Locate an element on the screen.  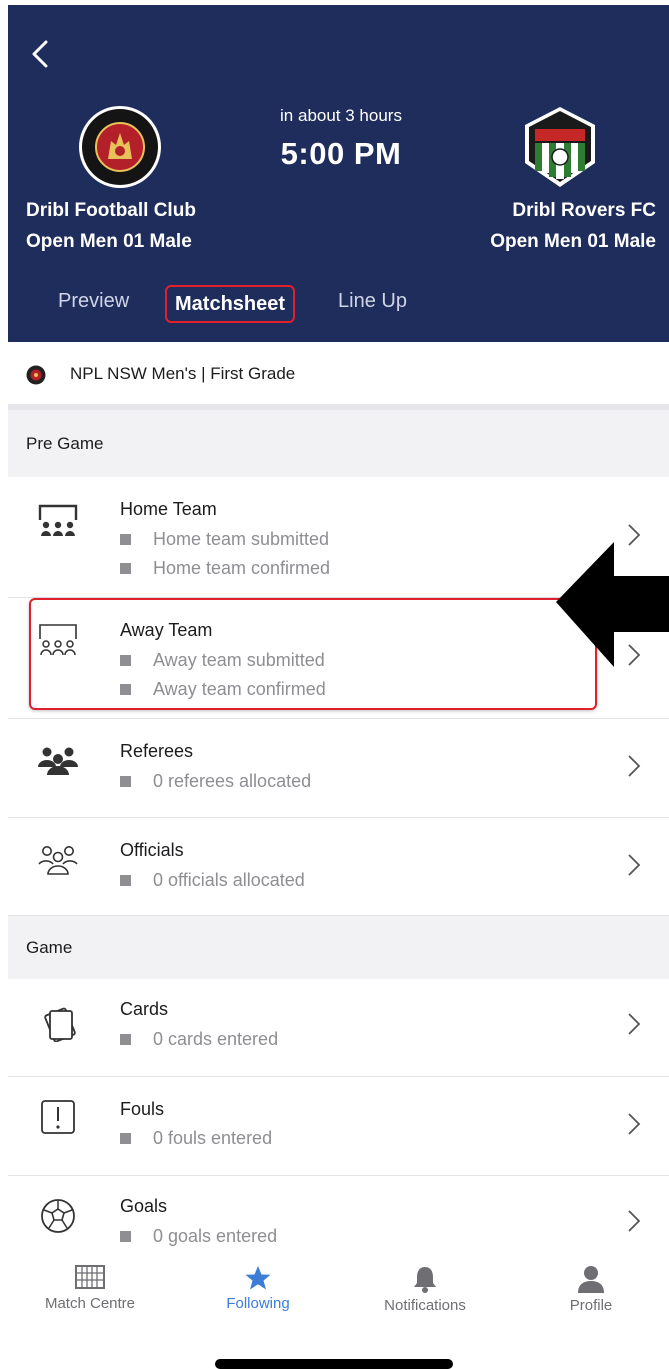
row-officials: Officials 0 officials allocated is located at coordinates (338, 867).